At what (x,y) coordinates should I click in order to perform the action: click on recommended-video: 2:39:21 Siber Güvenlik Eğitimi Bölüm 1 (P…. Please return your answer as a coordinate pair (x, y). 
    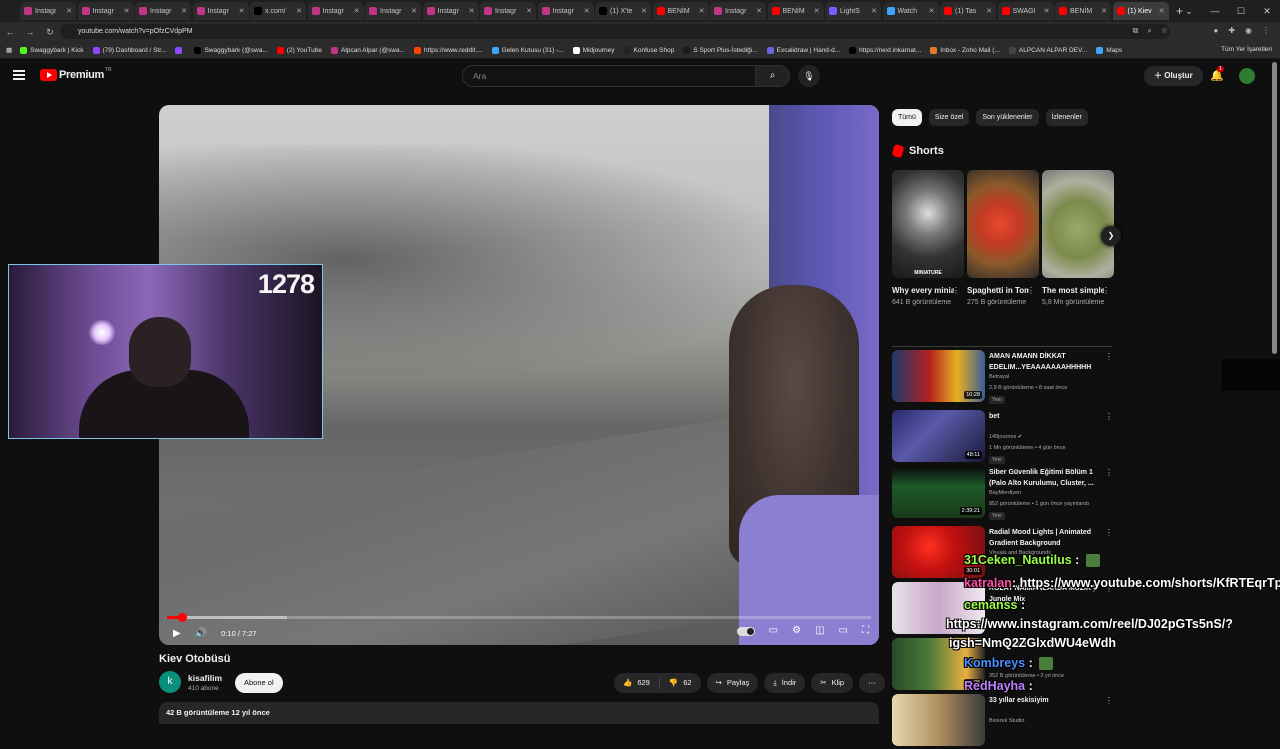
    Looking at the image, I should click on (1007, 493).